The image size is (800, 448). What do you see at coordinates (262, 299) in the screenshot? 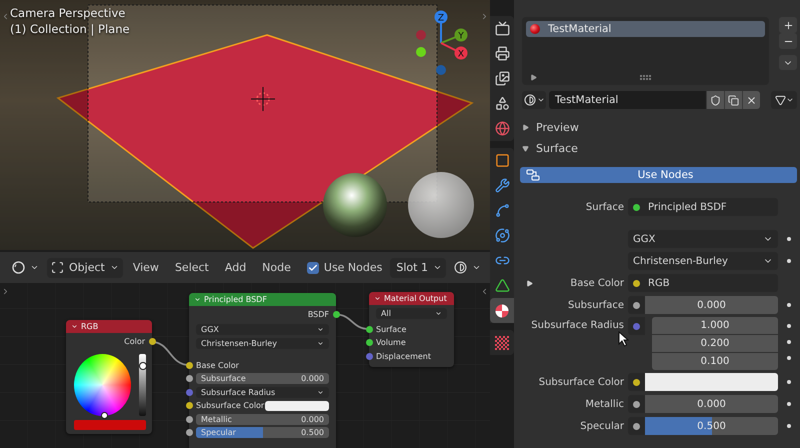
I see `node-header: Principled BSDF` at bounding box center [262, 299].